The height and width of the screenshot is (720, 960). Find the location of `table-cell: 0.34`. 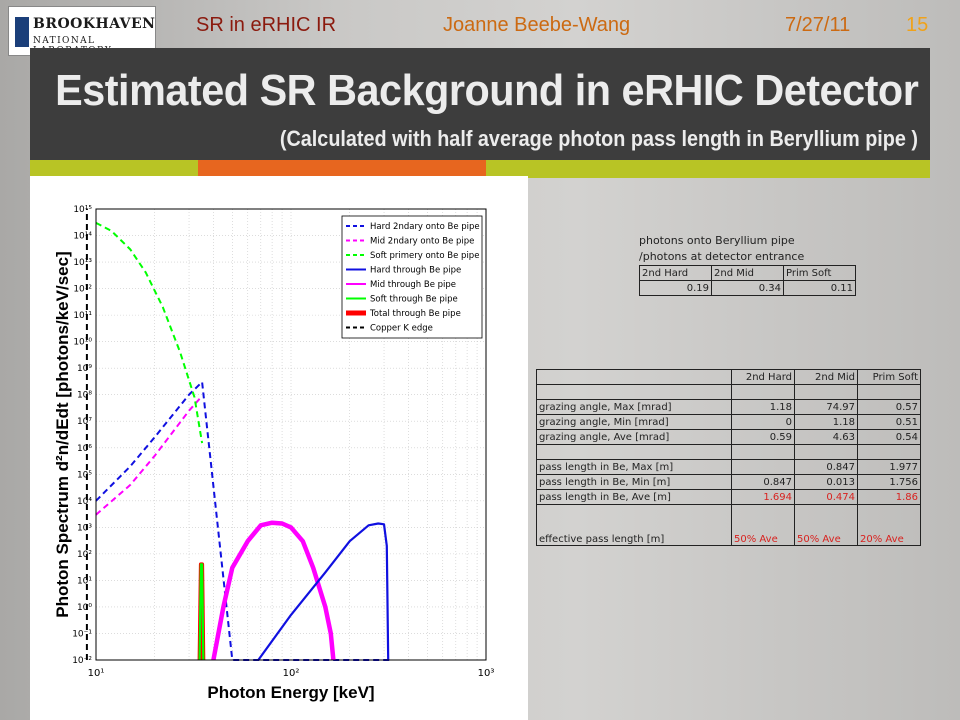

table-cell: 0.34 is located at coordinates (747, 288).